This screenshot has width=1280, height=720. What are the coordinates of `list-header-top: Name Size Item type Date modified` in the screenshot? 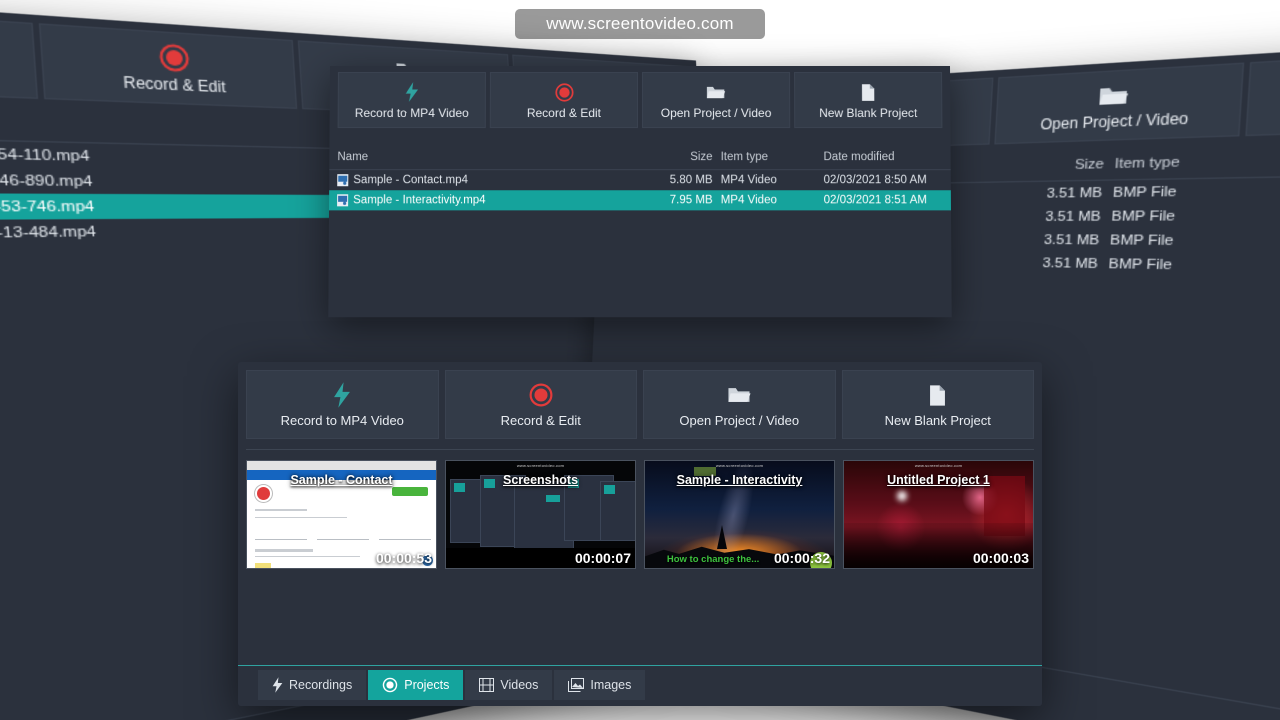 It's located at (640, 158).